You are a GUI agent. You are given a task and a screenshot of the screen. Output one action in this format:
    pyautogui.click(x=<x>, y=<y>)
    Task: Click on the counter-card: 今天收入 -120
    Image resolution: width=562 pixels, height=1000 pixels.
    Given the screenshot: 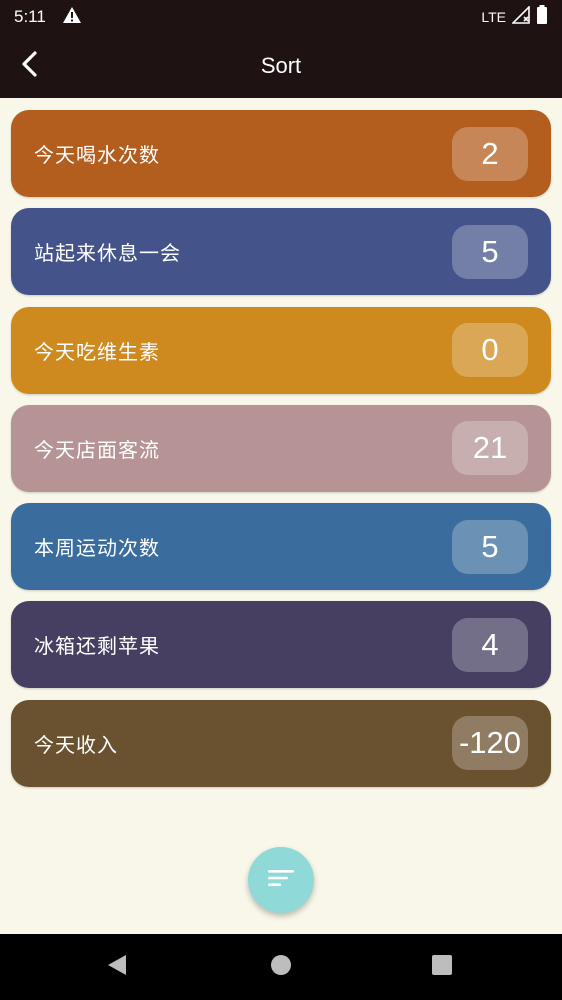 What is the action you would take?
    pyautogui.click(x=281, y=743)
    